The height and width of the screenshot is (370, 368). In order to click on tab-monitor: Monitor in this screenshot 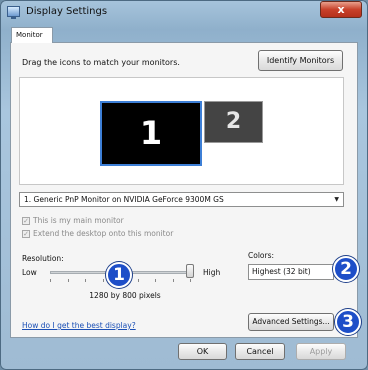, I will do `click(32, 35)`.